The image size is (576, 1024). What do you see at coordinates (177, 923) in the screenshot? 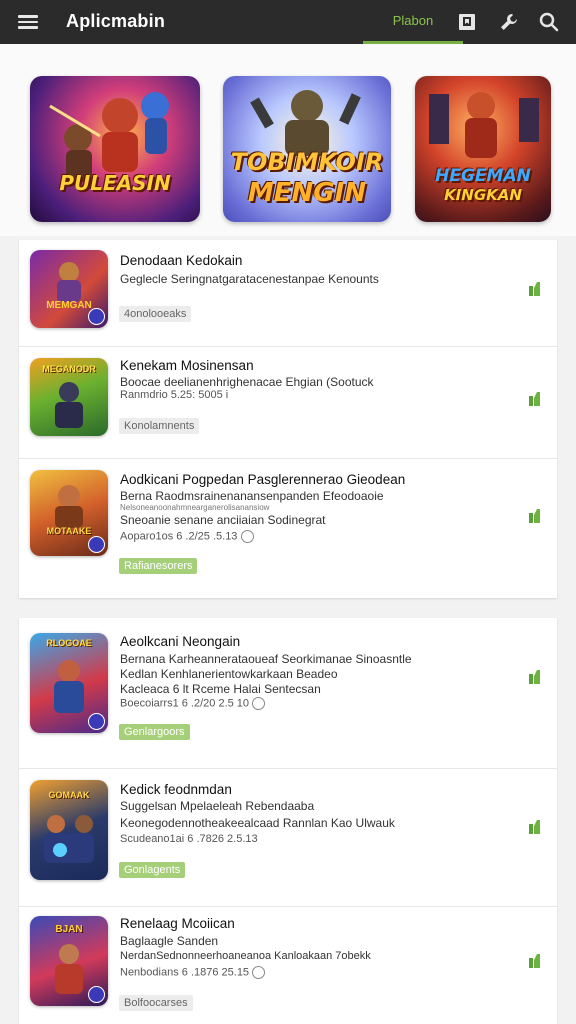
I see `item-title: Renelaag Mcoiican` at bounding box center [177, 923].